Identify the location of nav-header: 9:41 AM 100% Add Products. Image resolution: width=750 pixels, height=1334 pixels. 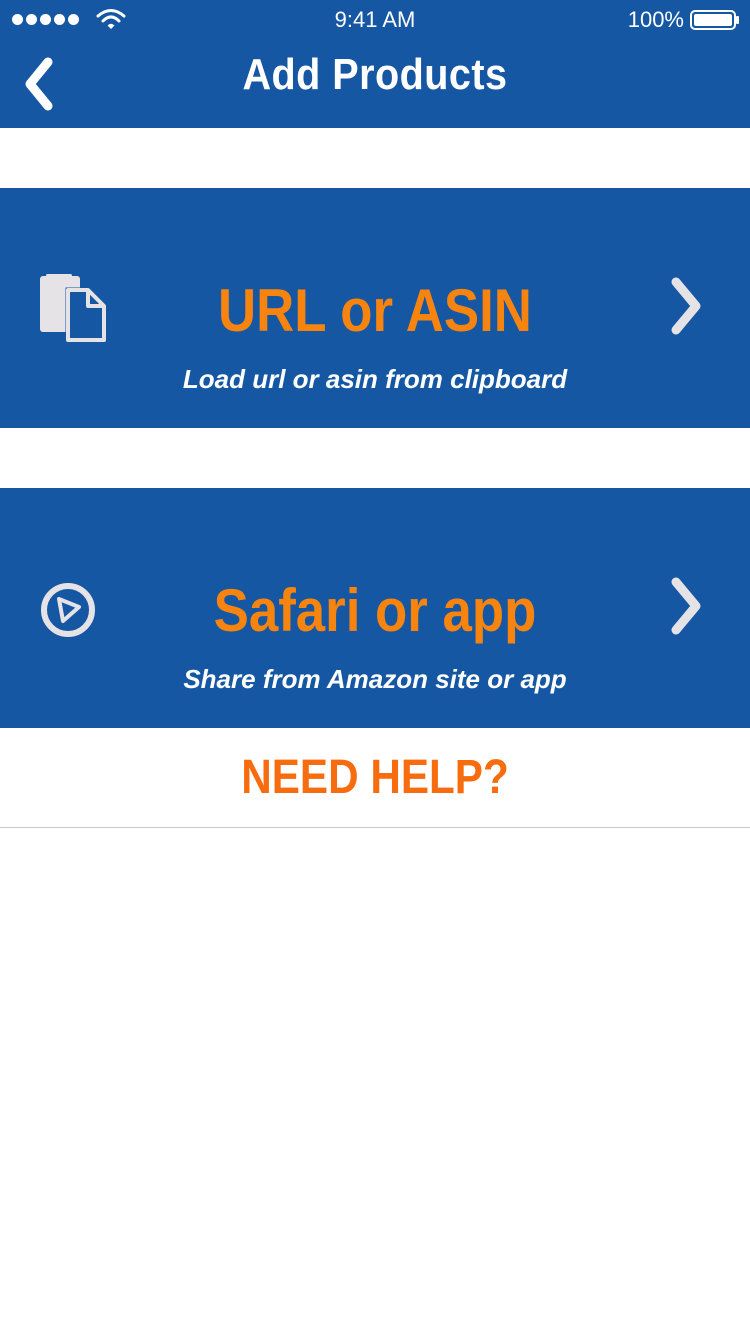
(375, 64).